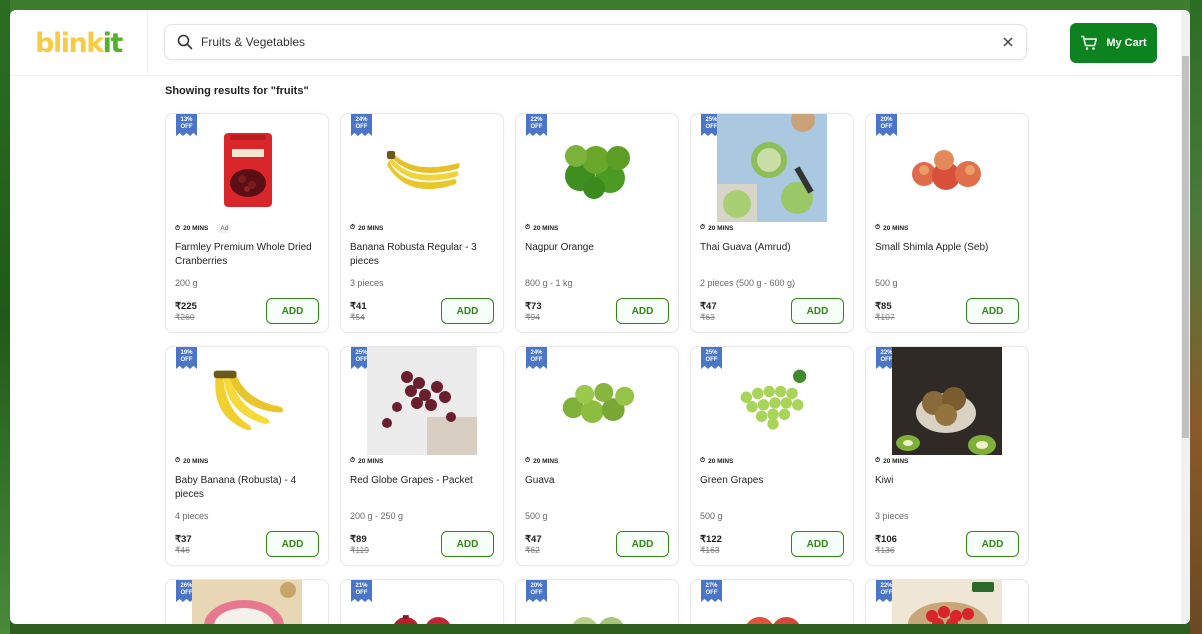  Describe the element at coordinates (1008, 42) in the screenshot. I see `clear-icon` at that location.